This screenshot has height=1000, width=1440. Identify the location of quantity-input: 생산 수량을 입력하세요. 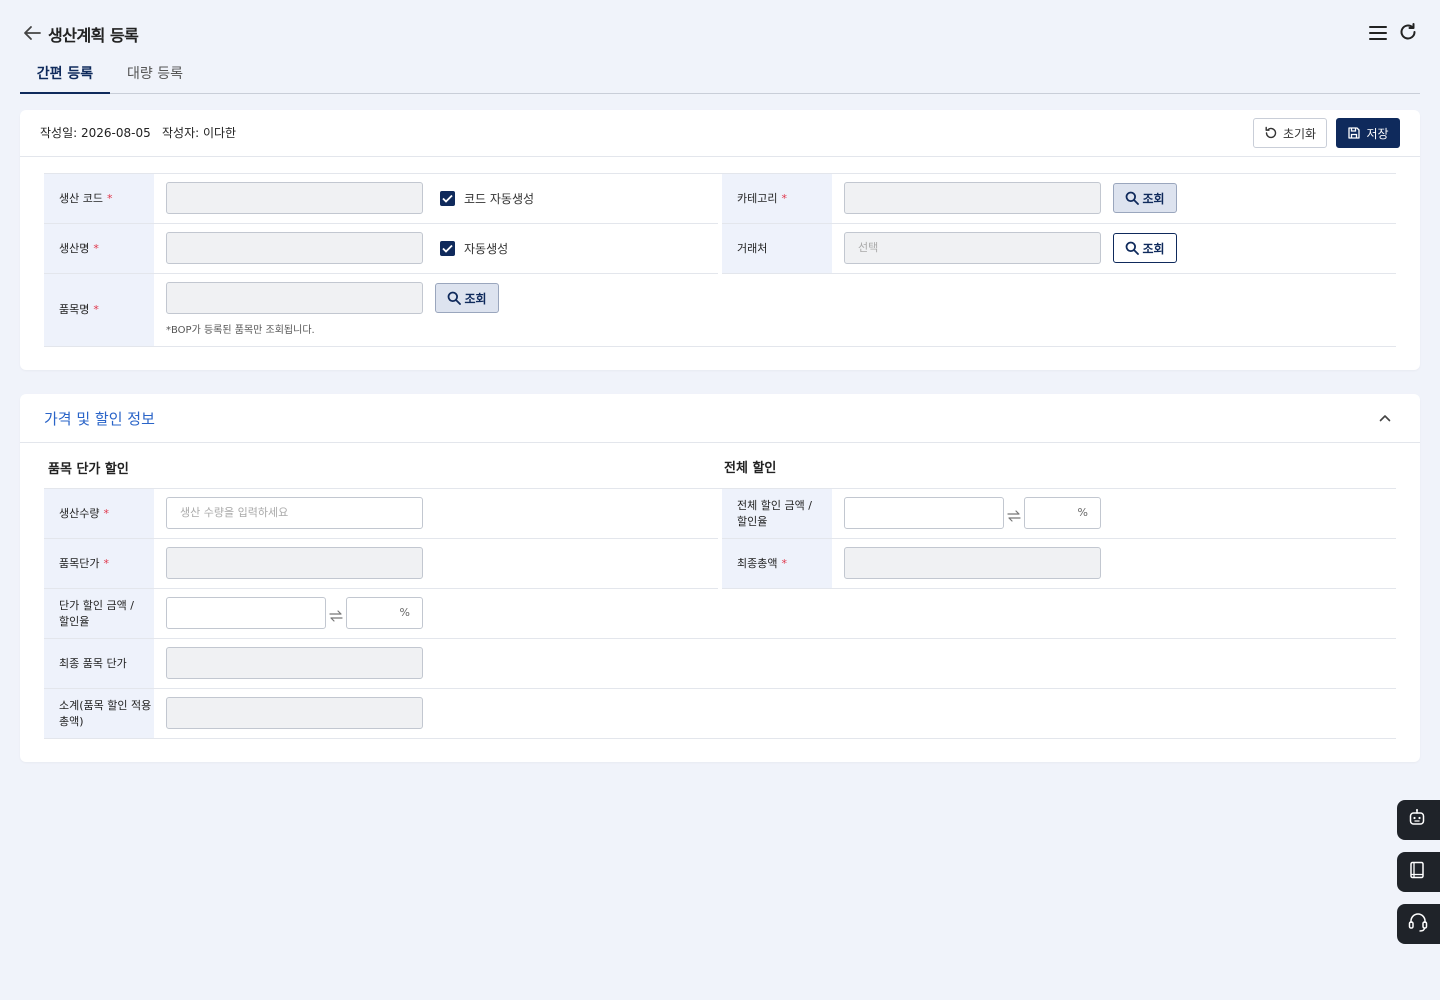
(294, 513).